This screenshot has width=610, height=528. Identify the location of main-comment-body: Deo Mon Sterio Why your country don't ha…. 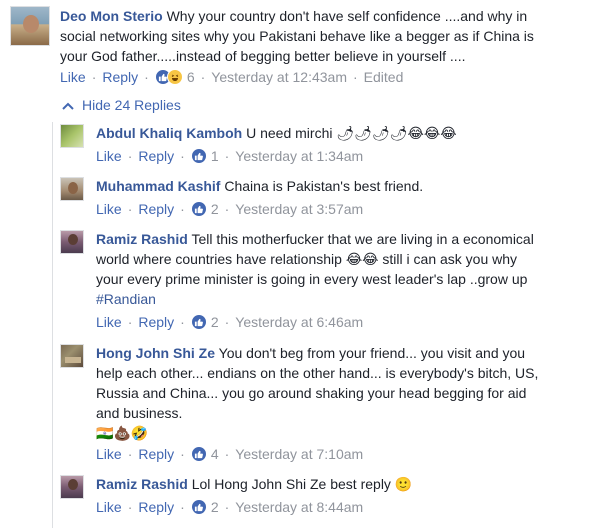
(332, 36).